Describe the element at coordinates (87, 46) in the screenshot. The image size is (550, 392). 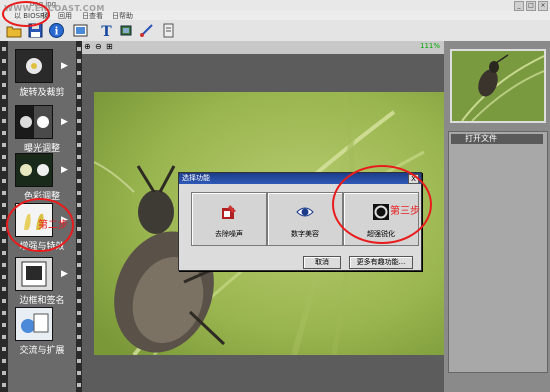
I see `zoom-in-icon: ⊕` at that location.